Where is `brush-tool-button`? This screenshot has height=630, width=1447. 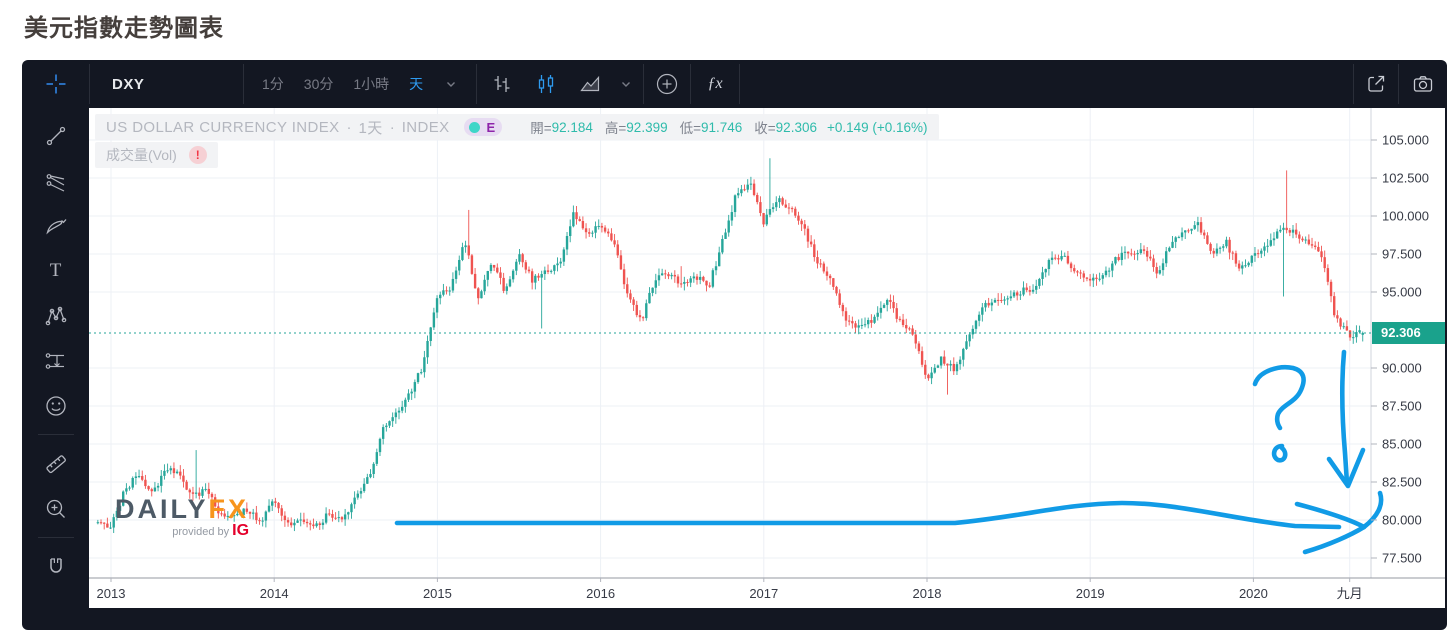
brush-tool-button is located at coordinates (56, 225).